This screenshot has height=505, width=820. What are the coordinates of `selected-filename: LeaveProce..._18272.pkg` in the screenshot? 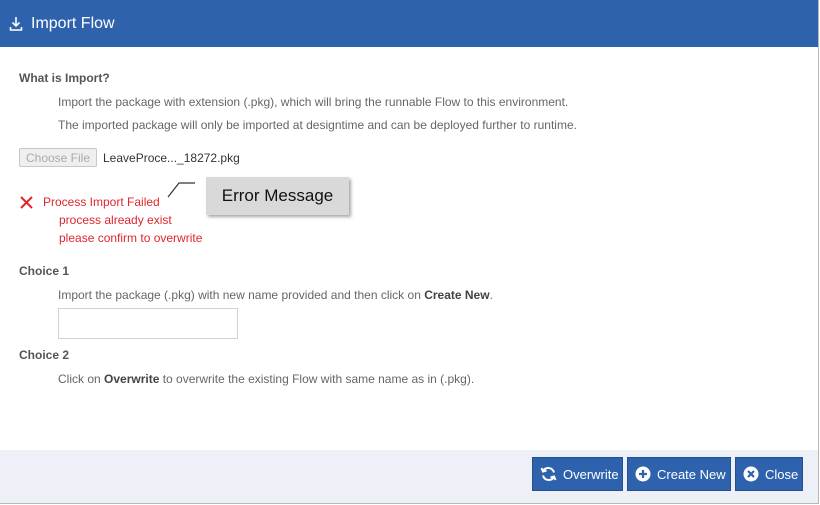 It's located at (171, 158).